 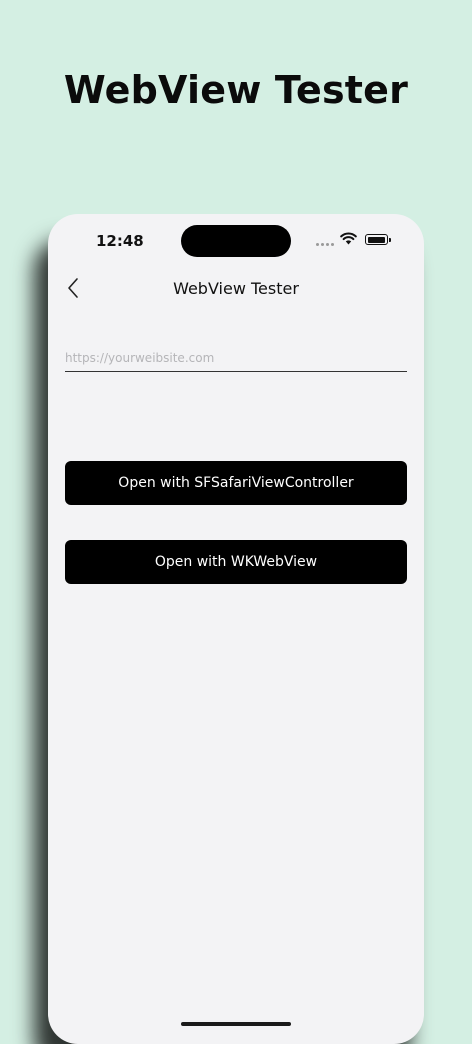 I want to click on url-input, so click(x=236, y=360).